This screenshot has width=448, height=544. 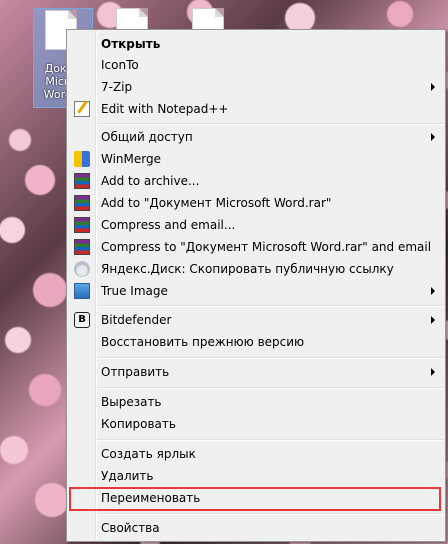 What do you see at coordinates (255, 372) in the screenshot?
I see `menu-item-send-to: Отправить` at bounding box center [255, 372].